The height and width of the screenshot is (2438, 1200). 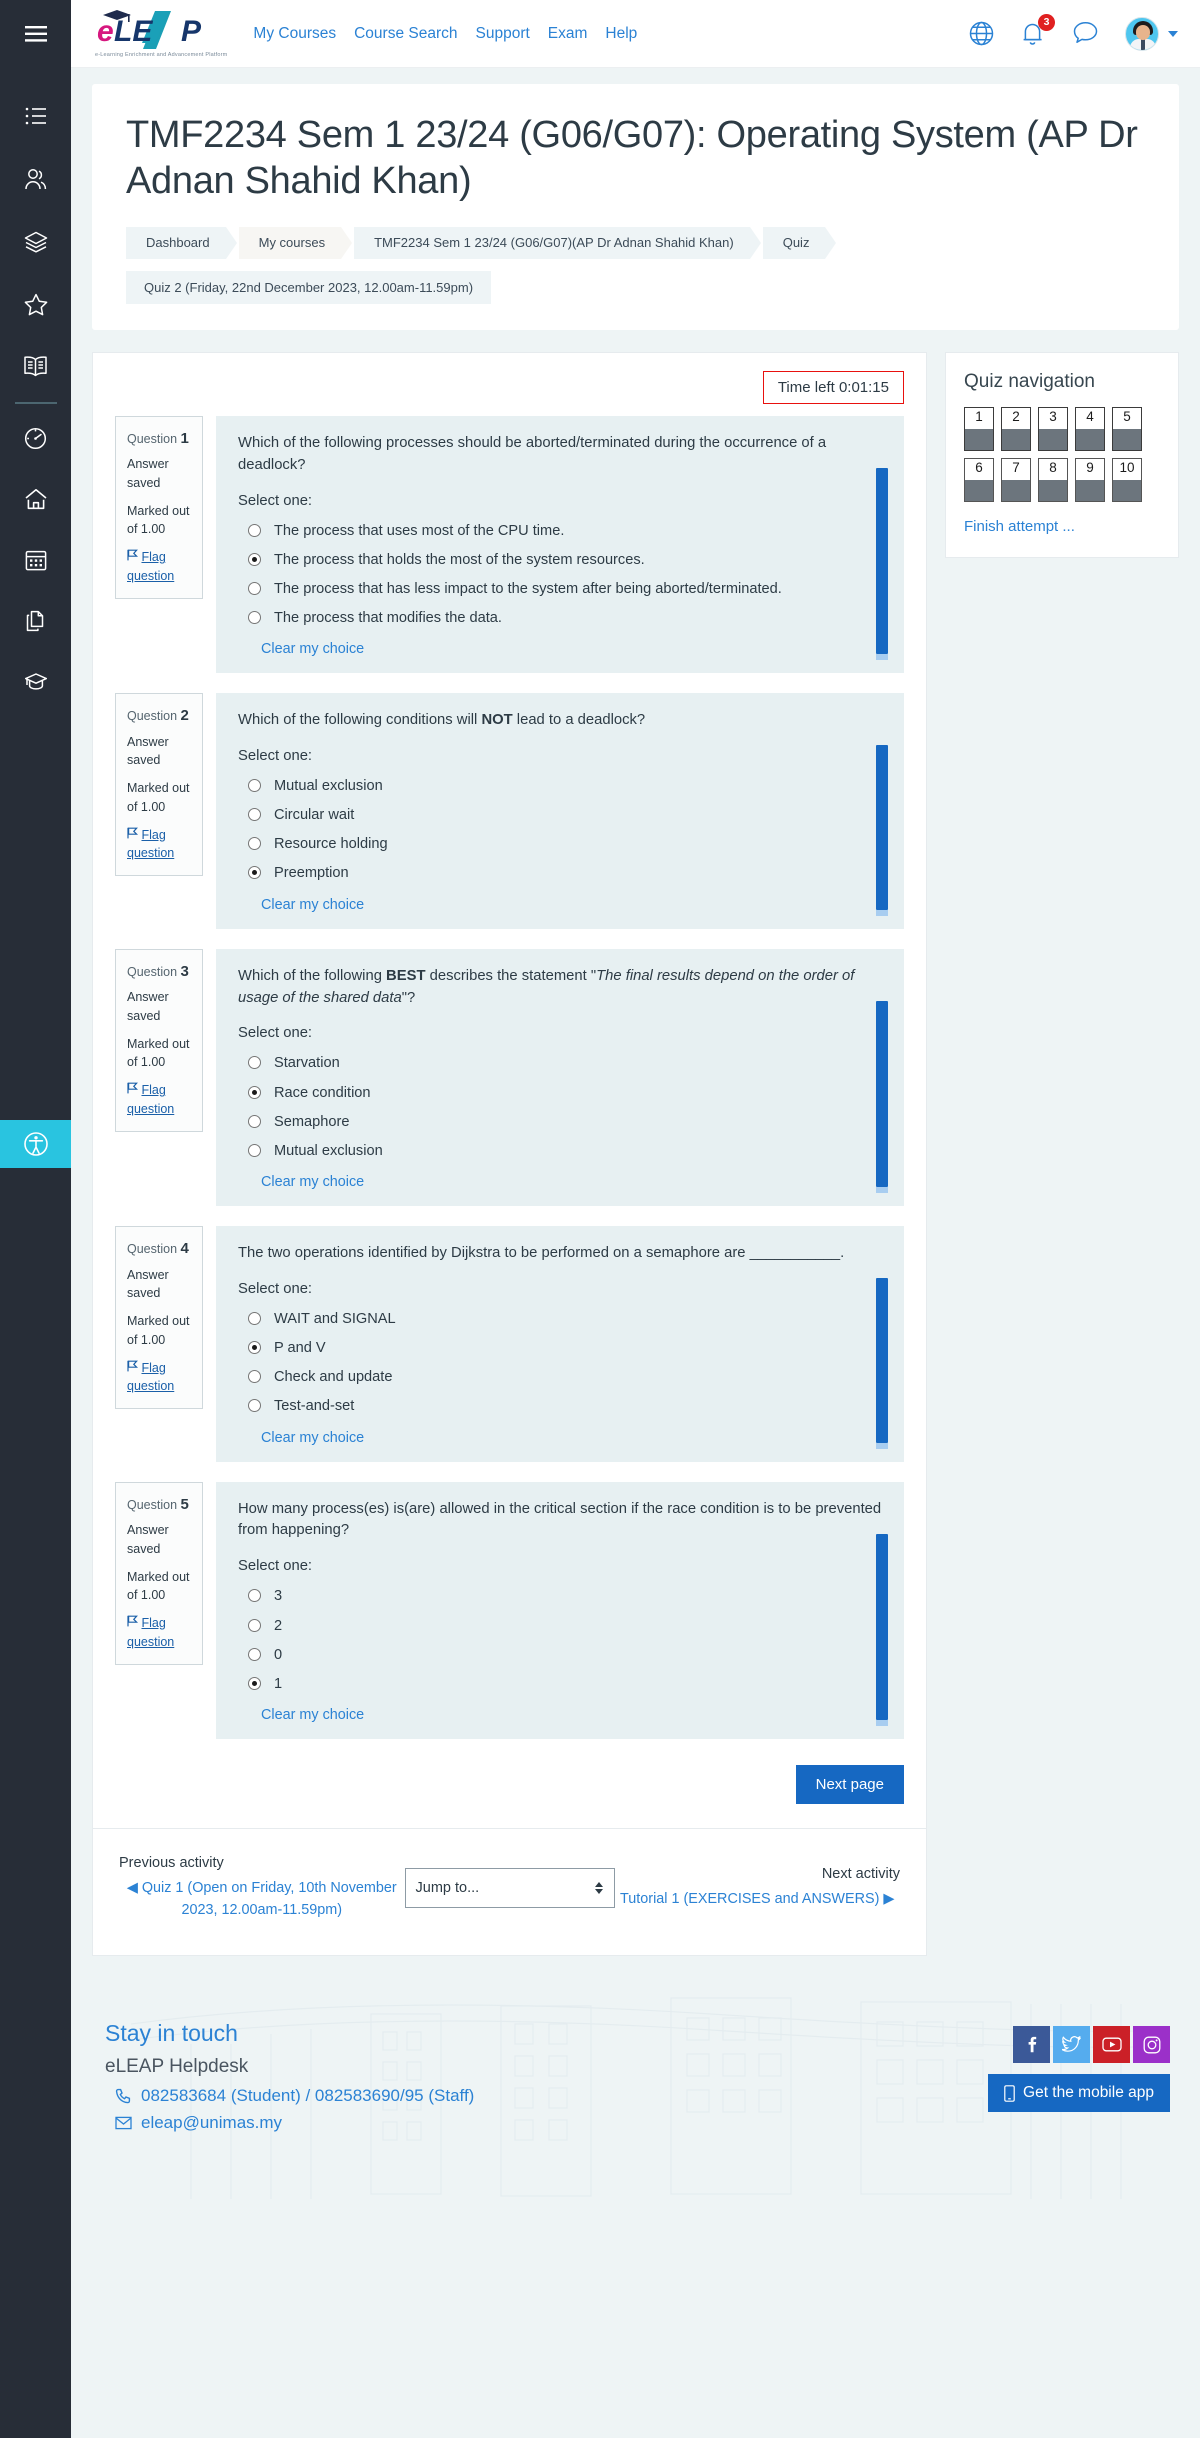 I want to click on option-row: 1, so click(x=560, y=1684).